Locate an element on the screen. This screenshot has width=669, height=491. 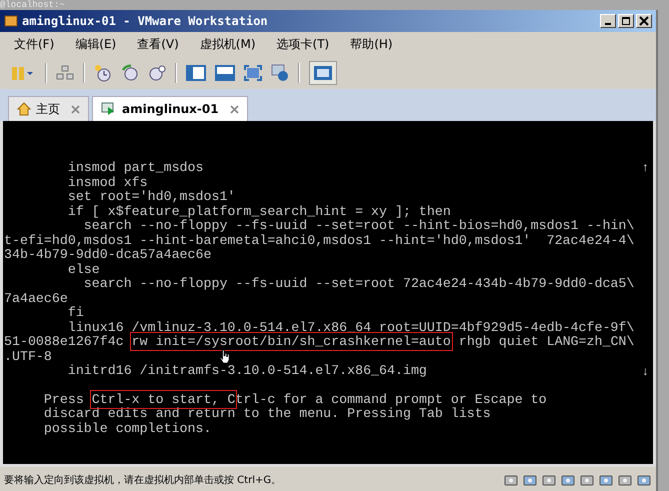
terminal-text: @localhost:~ is located at coordinates (32, 5).